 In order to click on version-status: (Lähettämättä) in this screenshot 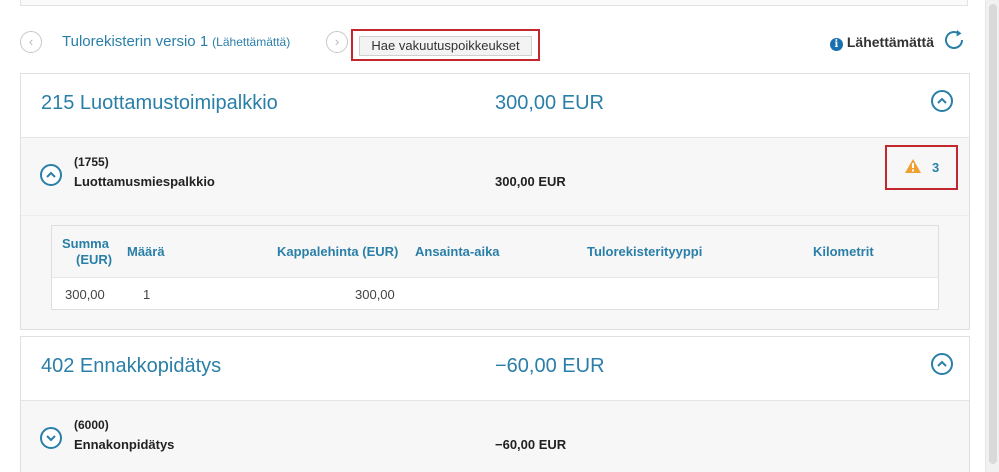, I will do `click(251, 42)`.